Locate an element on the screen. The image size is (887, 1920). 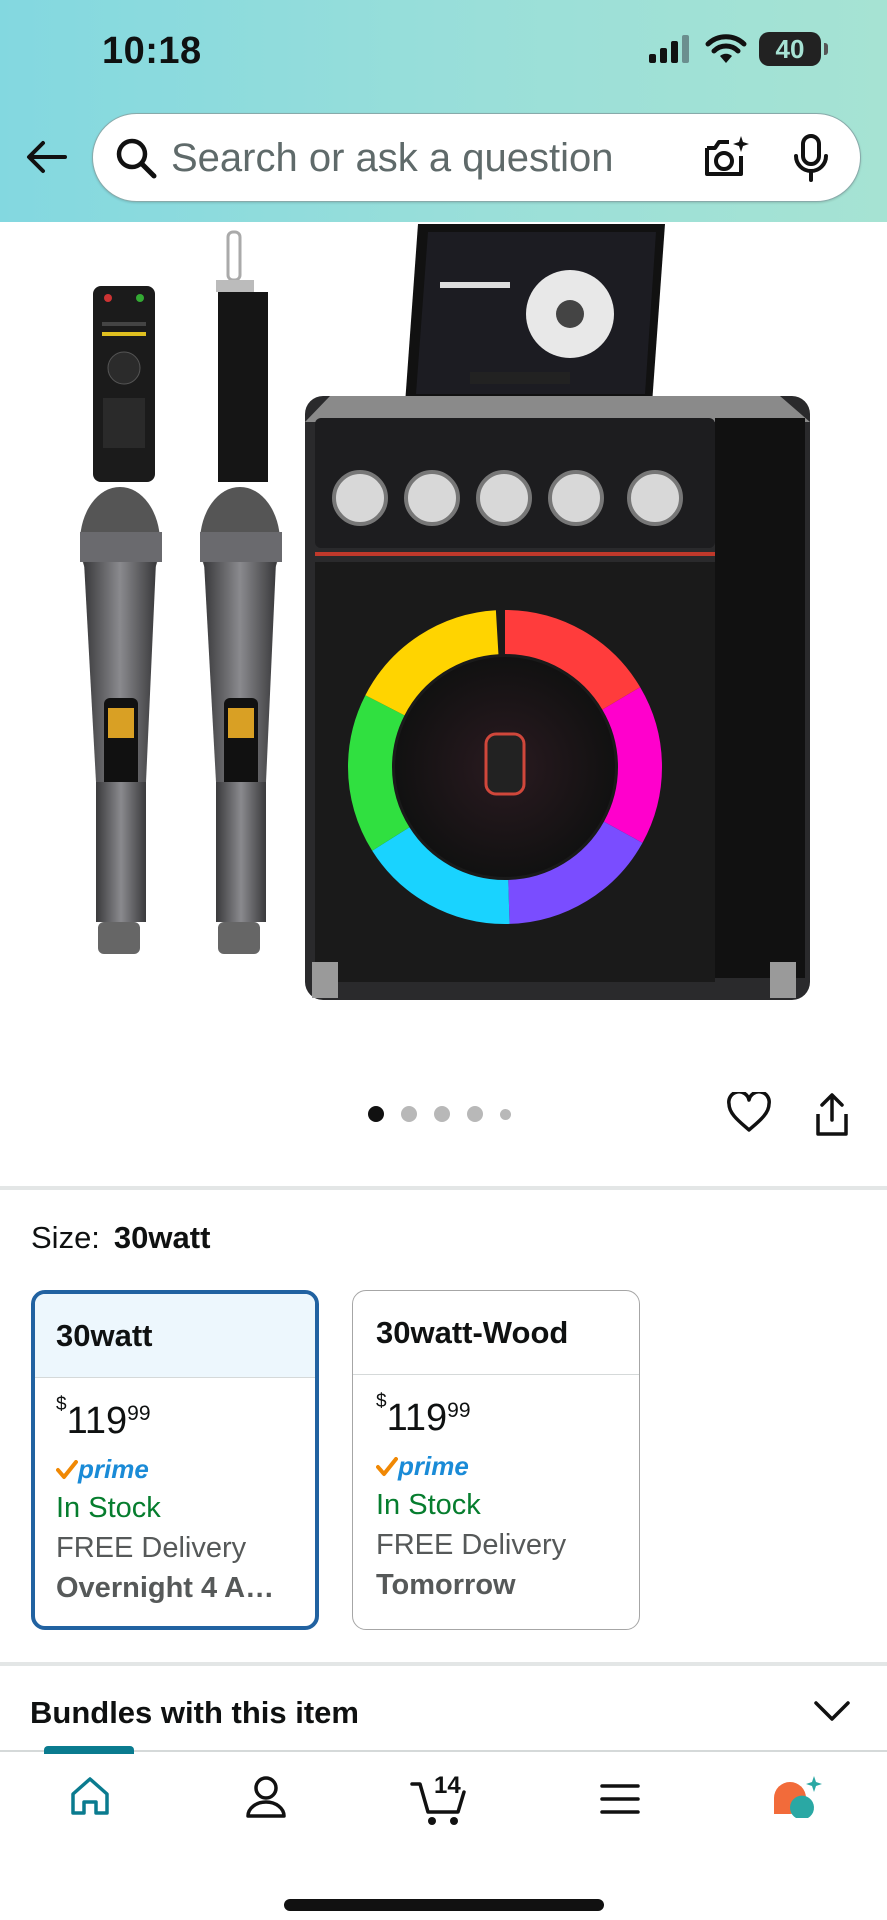
nav-rufus is located at coordinates (797, 1800).